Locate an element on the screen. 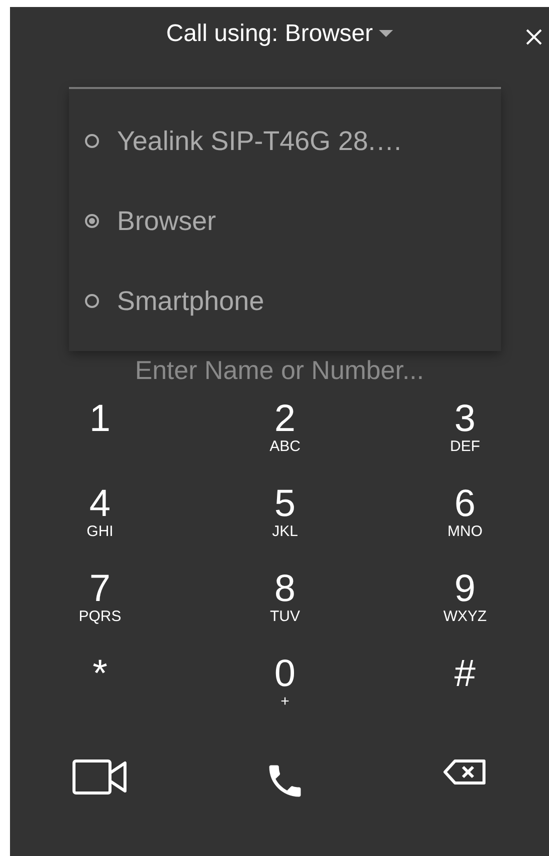  keypad-key: 8 TUV is located at coordinates (285, 611).